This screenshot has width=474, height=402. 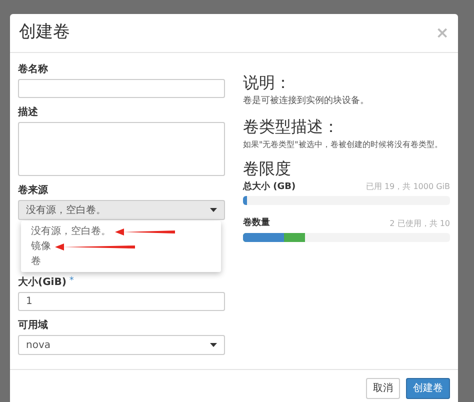 What do you see at coordinates (33, 326) in the screenshot?
I see `field-label: 可用域` at bounding box center [33, 326].